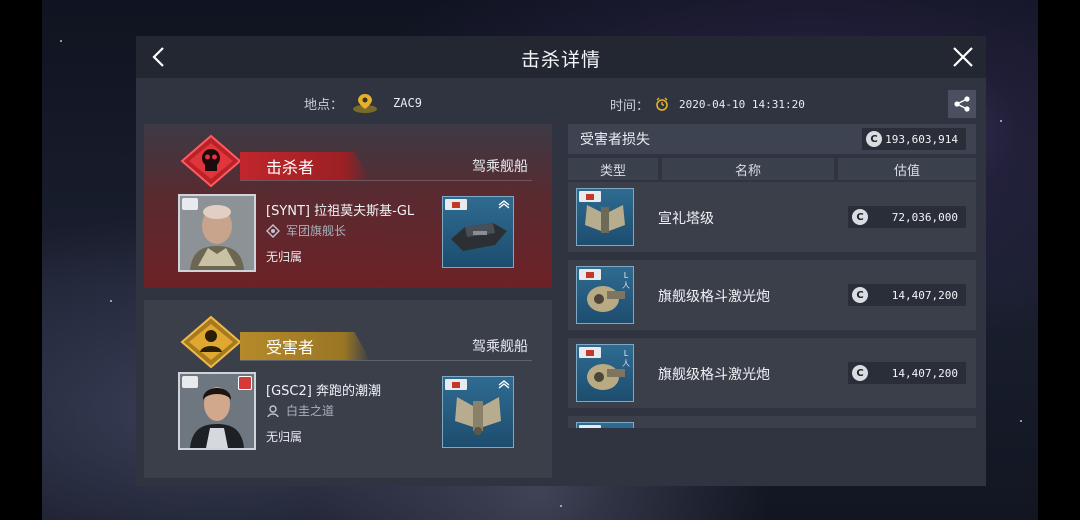  I want to click on victim-corp-title: 白圭之道, so click(310, 411).